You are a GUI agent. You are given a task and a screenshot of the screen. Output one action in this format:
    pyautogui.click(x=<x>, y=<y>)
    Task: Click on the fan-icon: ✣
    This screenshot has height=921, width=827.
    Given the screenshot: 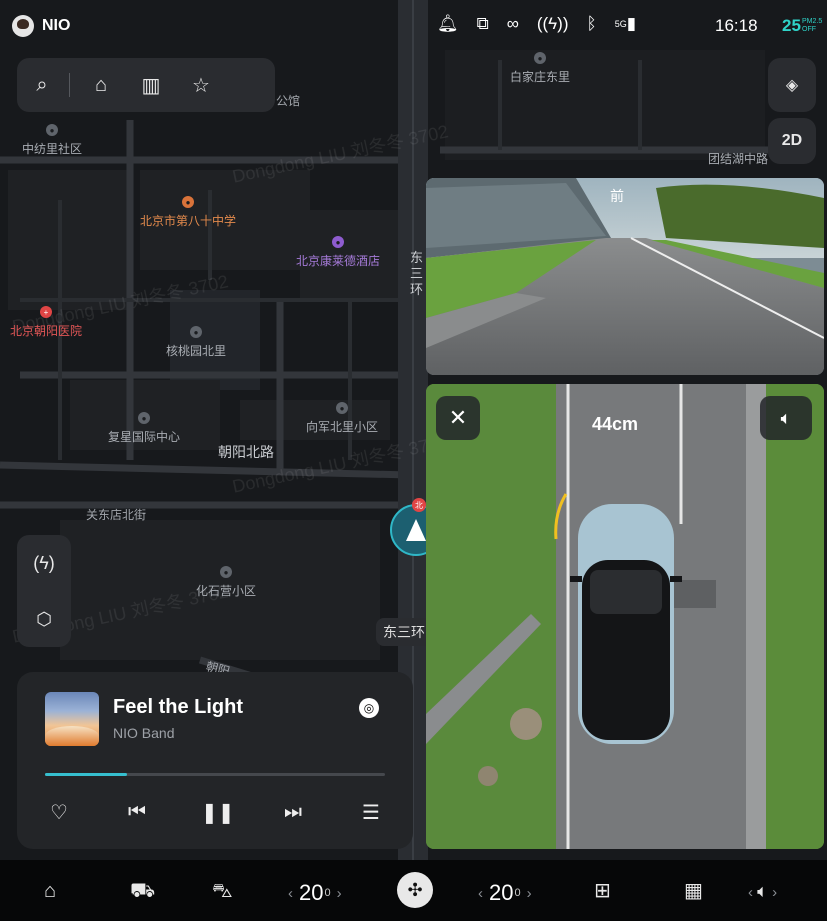 What is the action you would take?
    pyautogui.click(x=415, y=890)
    